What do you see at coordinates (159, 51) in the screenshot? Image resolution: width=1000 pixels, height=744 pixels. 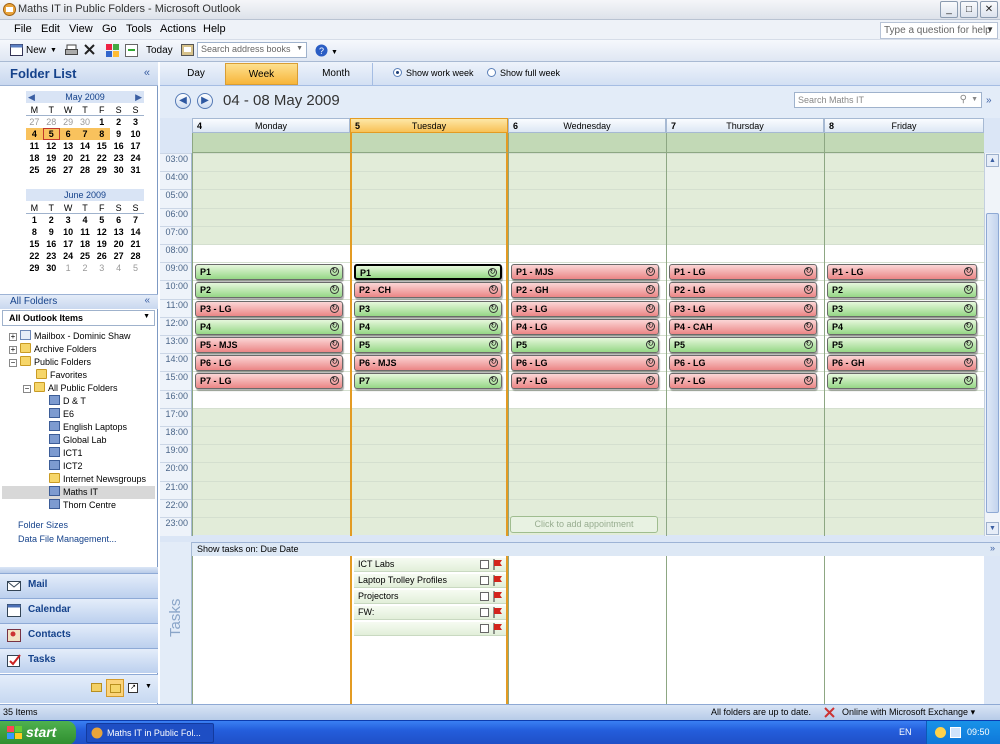 I see `today-button: Today` at bounding box center [159, 51].